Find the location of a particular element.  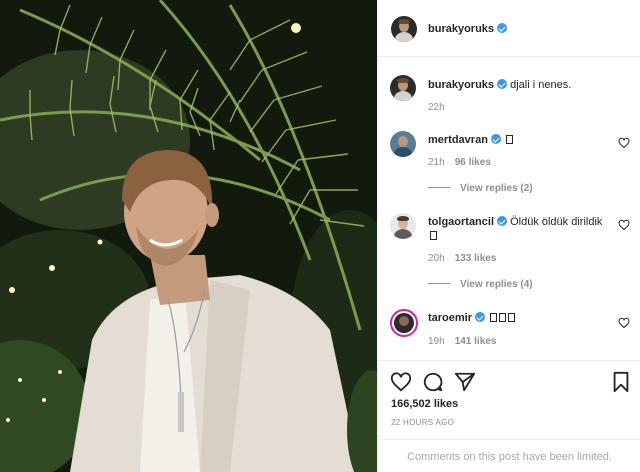

view-replies-button: View replies (4) is located at coordinates (480, 284).